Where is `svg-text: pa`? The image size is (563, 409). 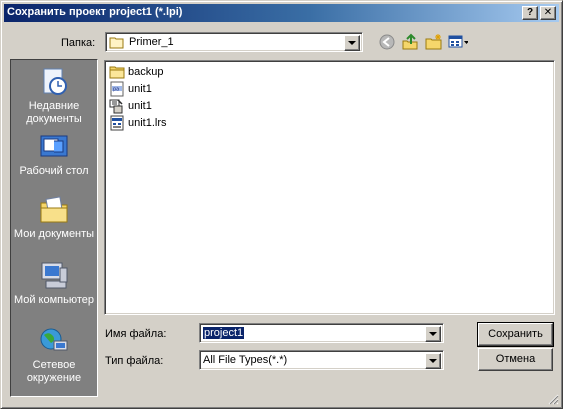
svg-text: pa is located at coordinates (116, 90).